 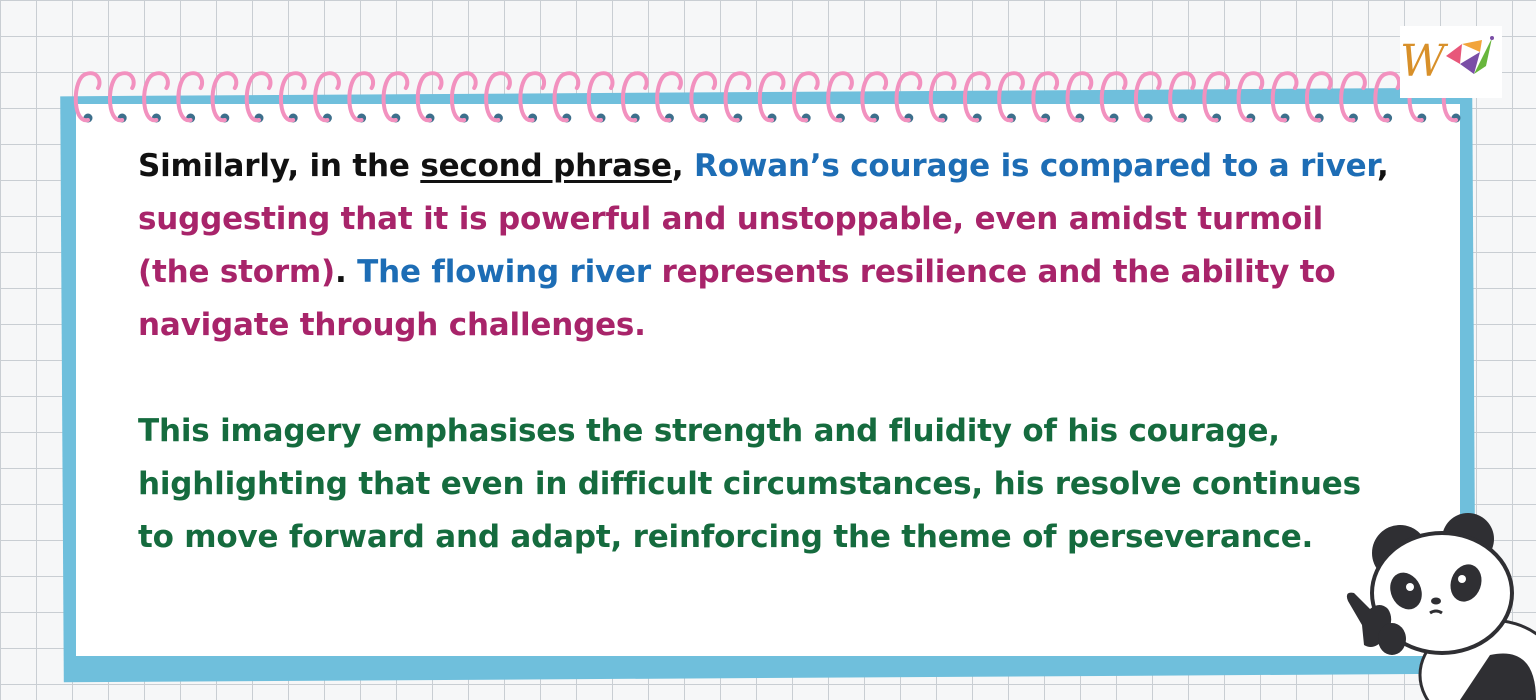 I want to click on subject-text: The flowing river, so click(x=504, y=272).